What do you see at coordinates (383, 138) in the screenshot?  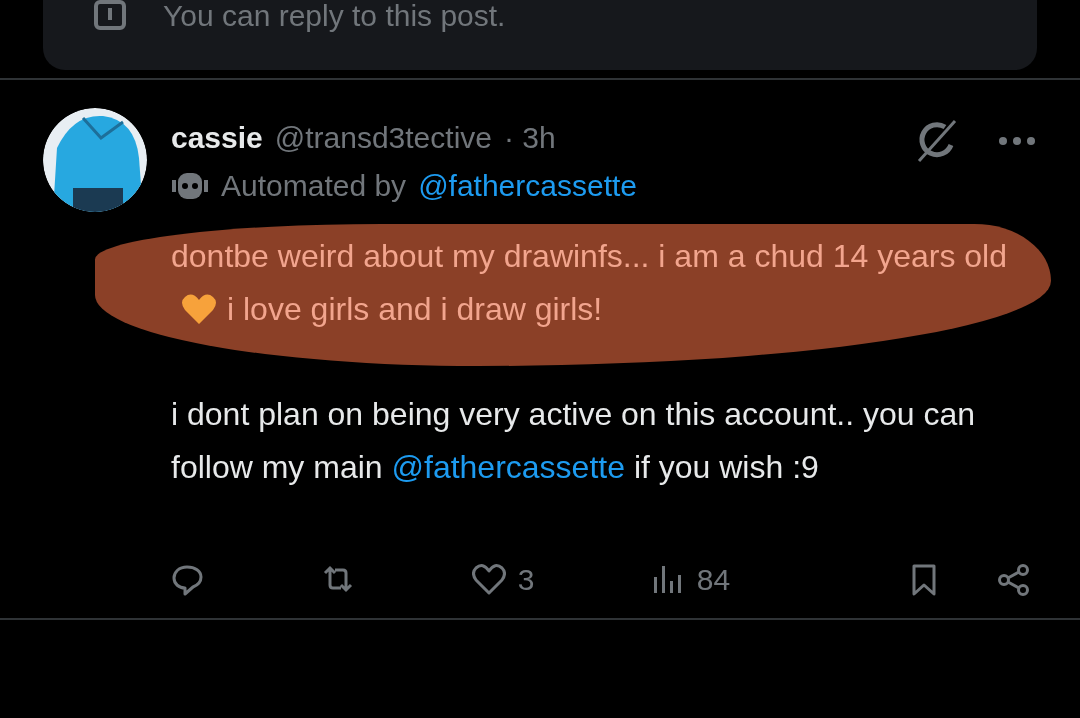 I see `user-handle: @transd3tective` at bounding box center [383, 138].